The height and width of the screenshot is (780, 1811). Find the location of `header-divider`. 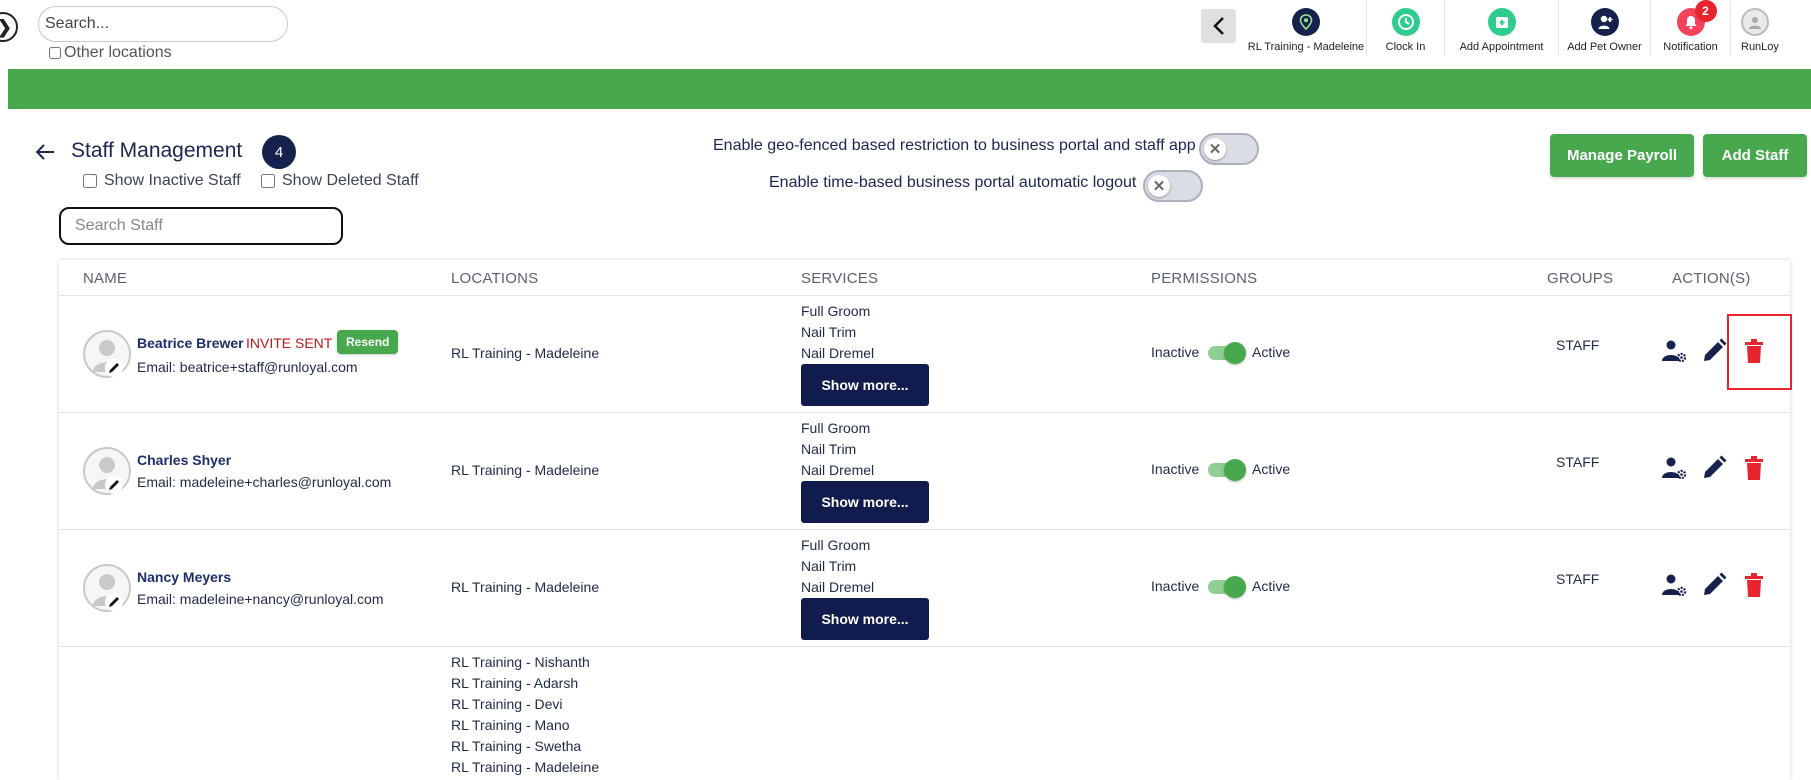

header-divider is located at coordinates (924, 295).